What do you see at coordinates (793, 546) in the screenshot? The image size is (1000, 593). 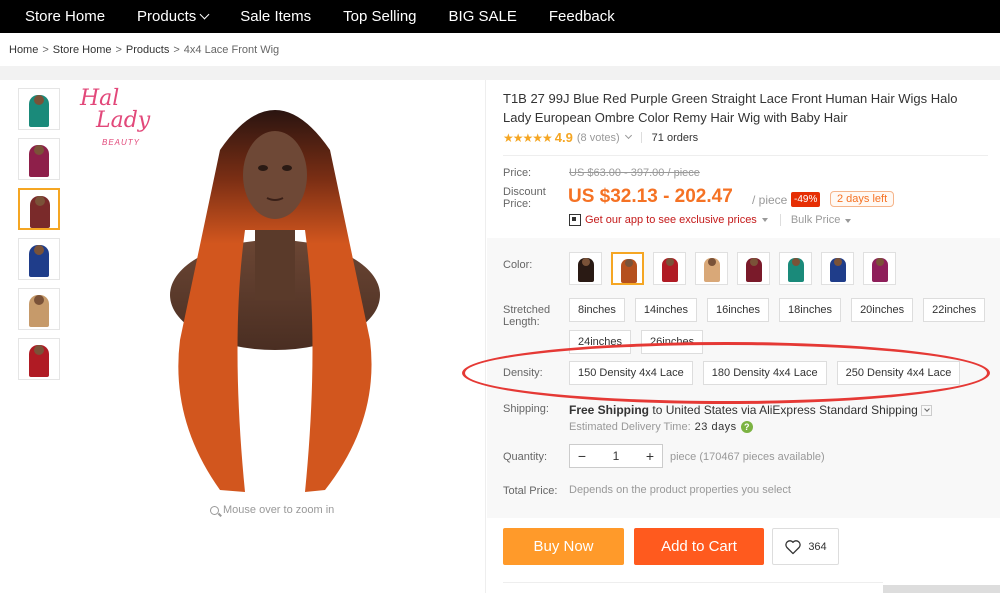 I see `heart-icon` at bounding box center [793, 546].